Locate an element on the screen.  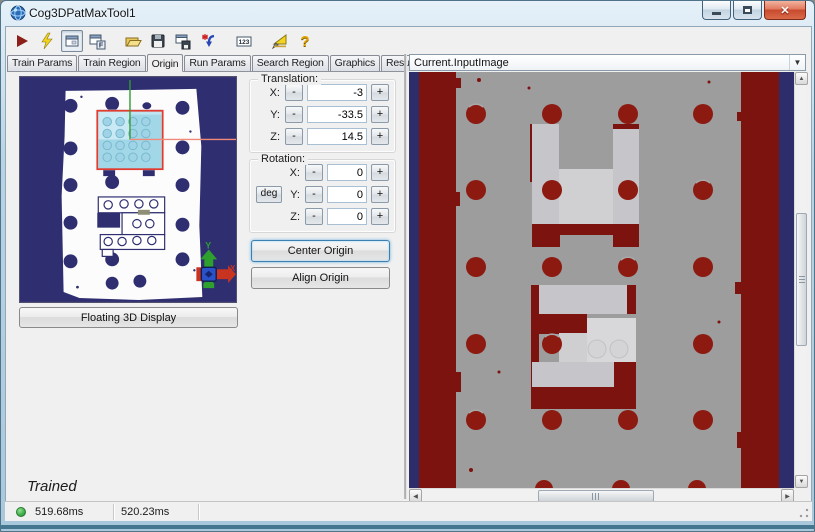
scroll-down-button: ▼ is located at coordinates (801, 481).